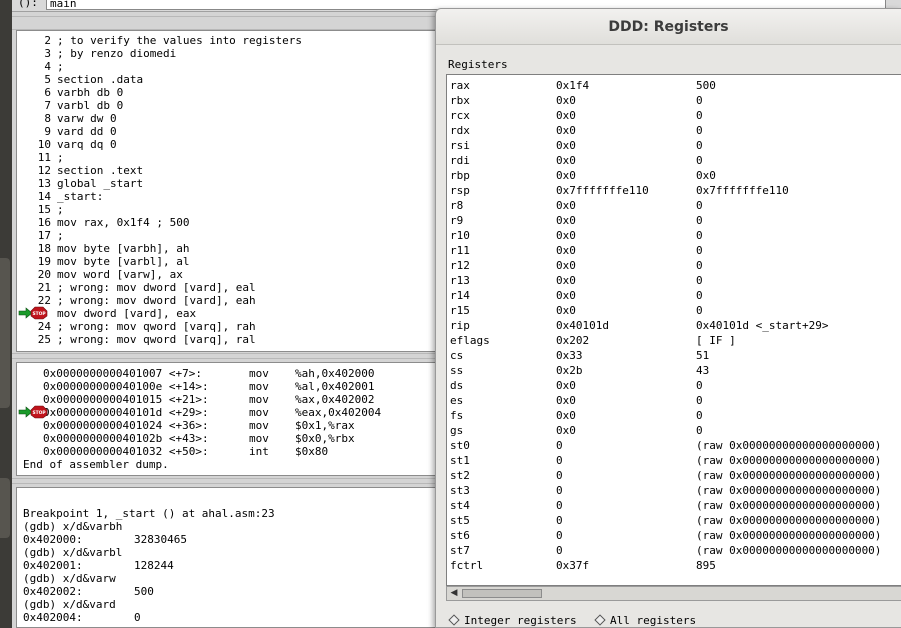  Describe the element at coordinates (674, 325) in the screenshot. I see `register-row-rip: rip 0x40101d 0x40101d <_start+29>` at that location.